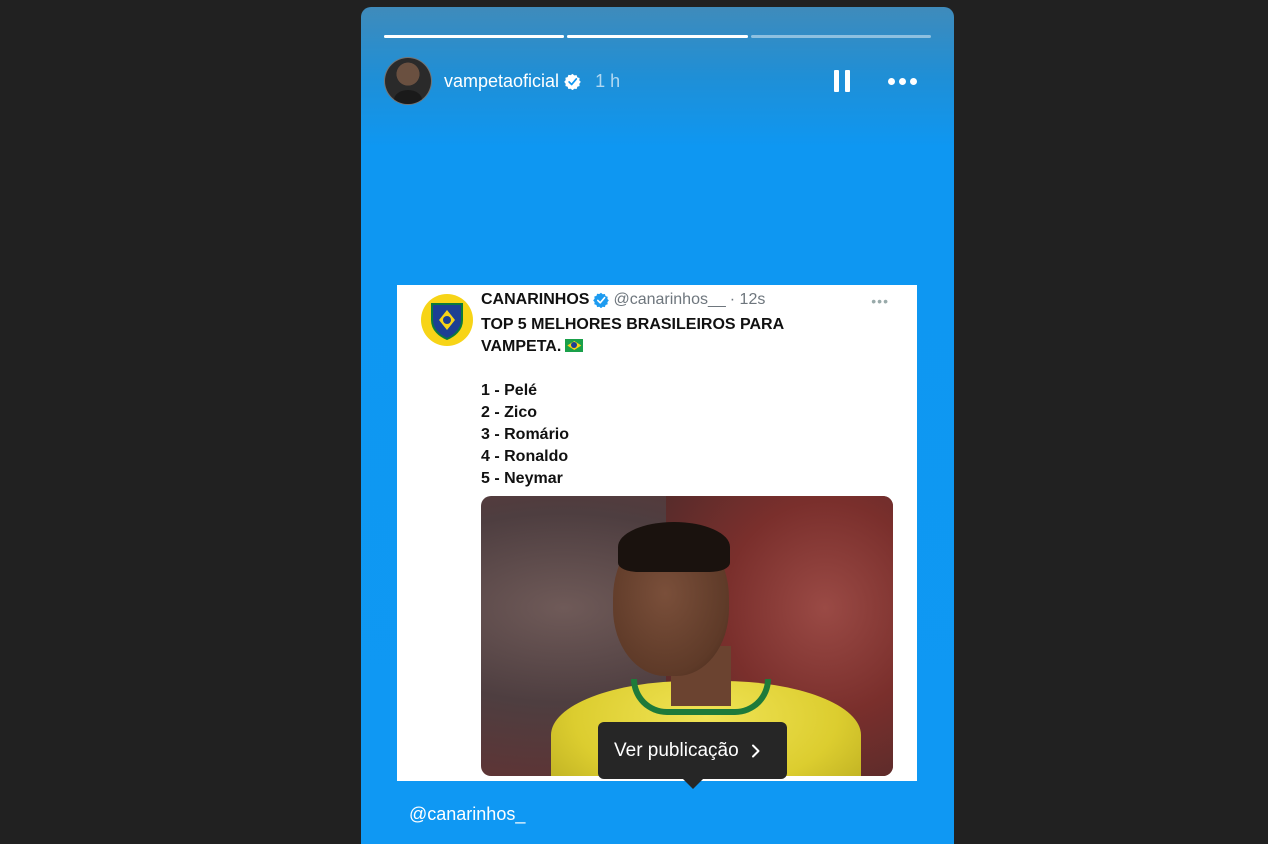 This screenshot has height=844, width=1268. Describe the element at coordinates (509, 412) in the screenshot. I see `tweet-text-line: 2 - Zico` at that location.